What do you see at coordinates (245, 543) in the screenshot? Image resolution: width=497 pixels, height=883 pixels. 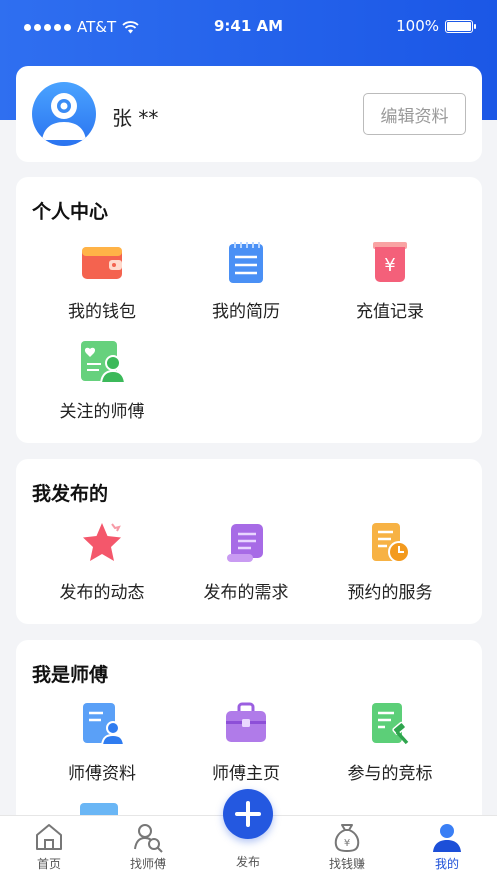 I see `scroll-icon` at bounding box center [245, 543].